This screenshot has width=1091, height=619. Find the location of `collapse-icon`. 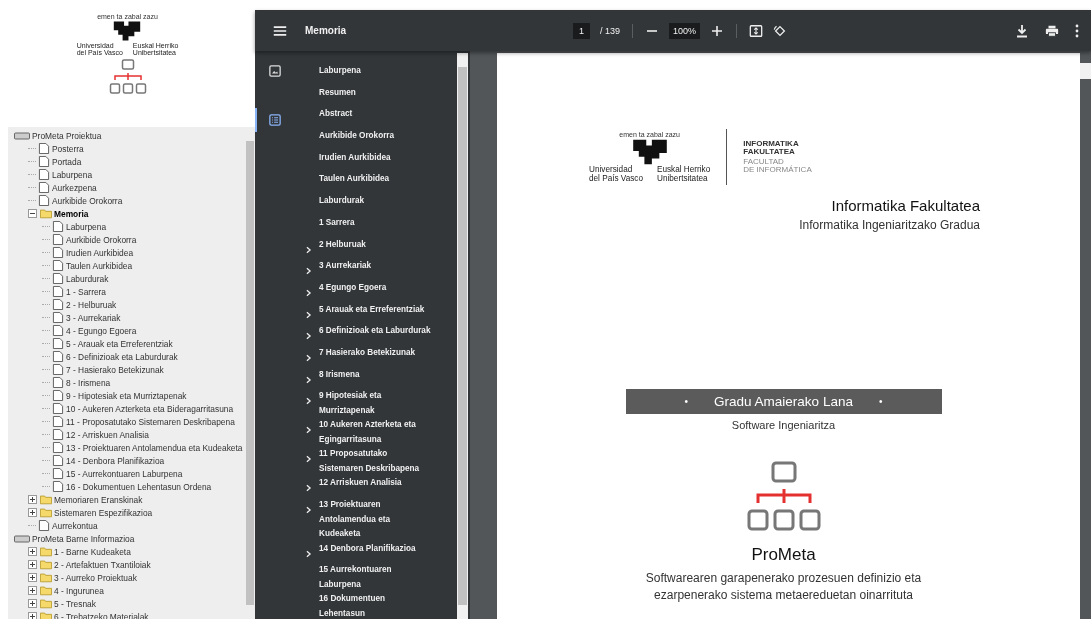

collapse-icon is located at coordinates (32, 213).